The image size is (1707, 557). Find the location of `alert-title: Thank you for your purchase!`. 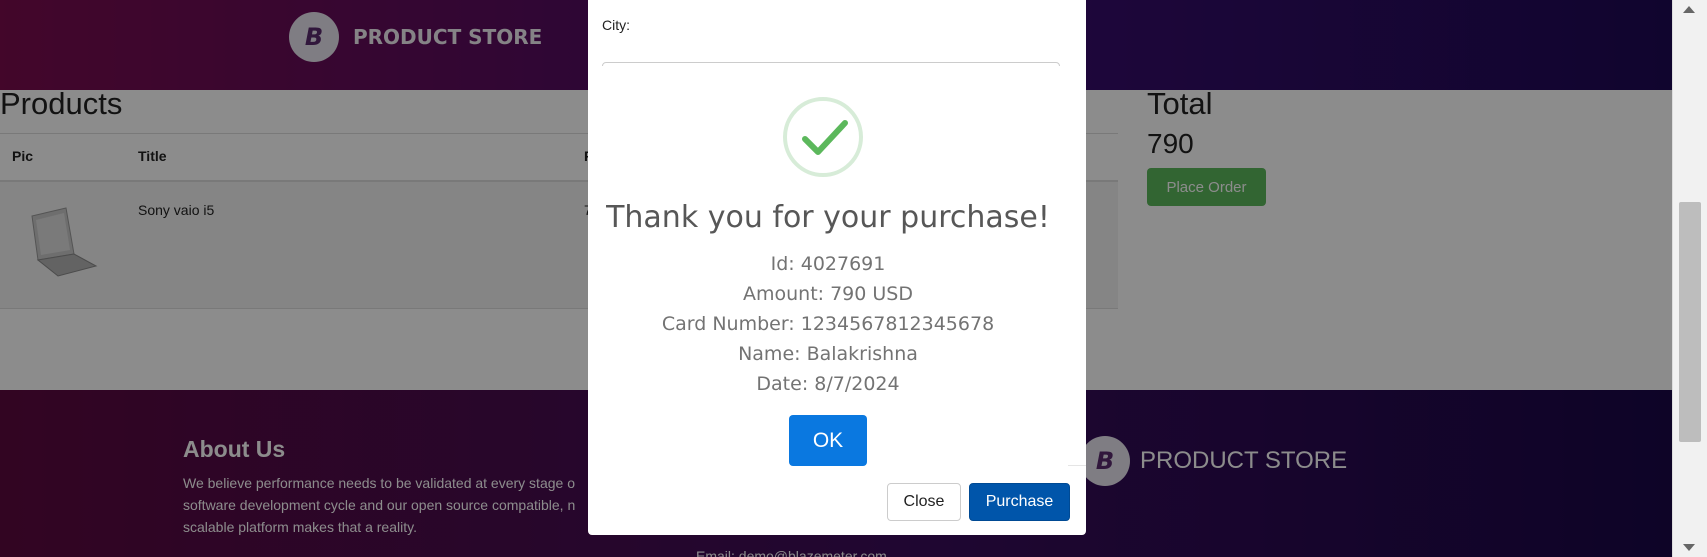

alert-title: Thank you for your purchase! is located at coordinates (828, 217).